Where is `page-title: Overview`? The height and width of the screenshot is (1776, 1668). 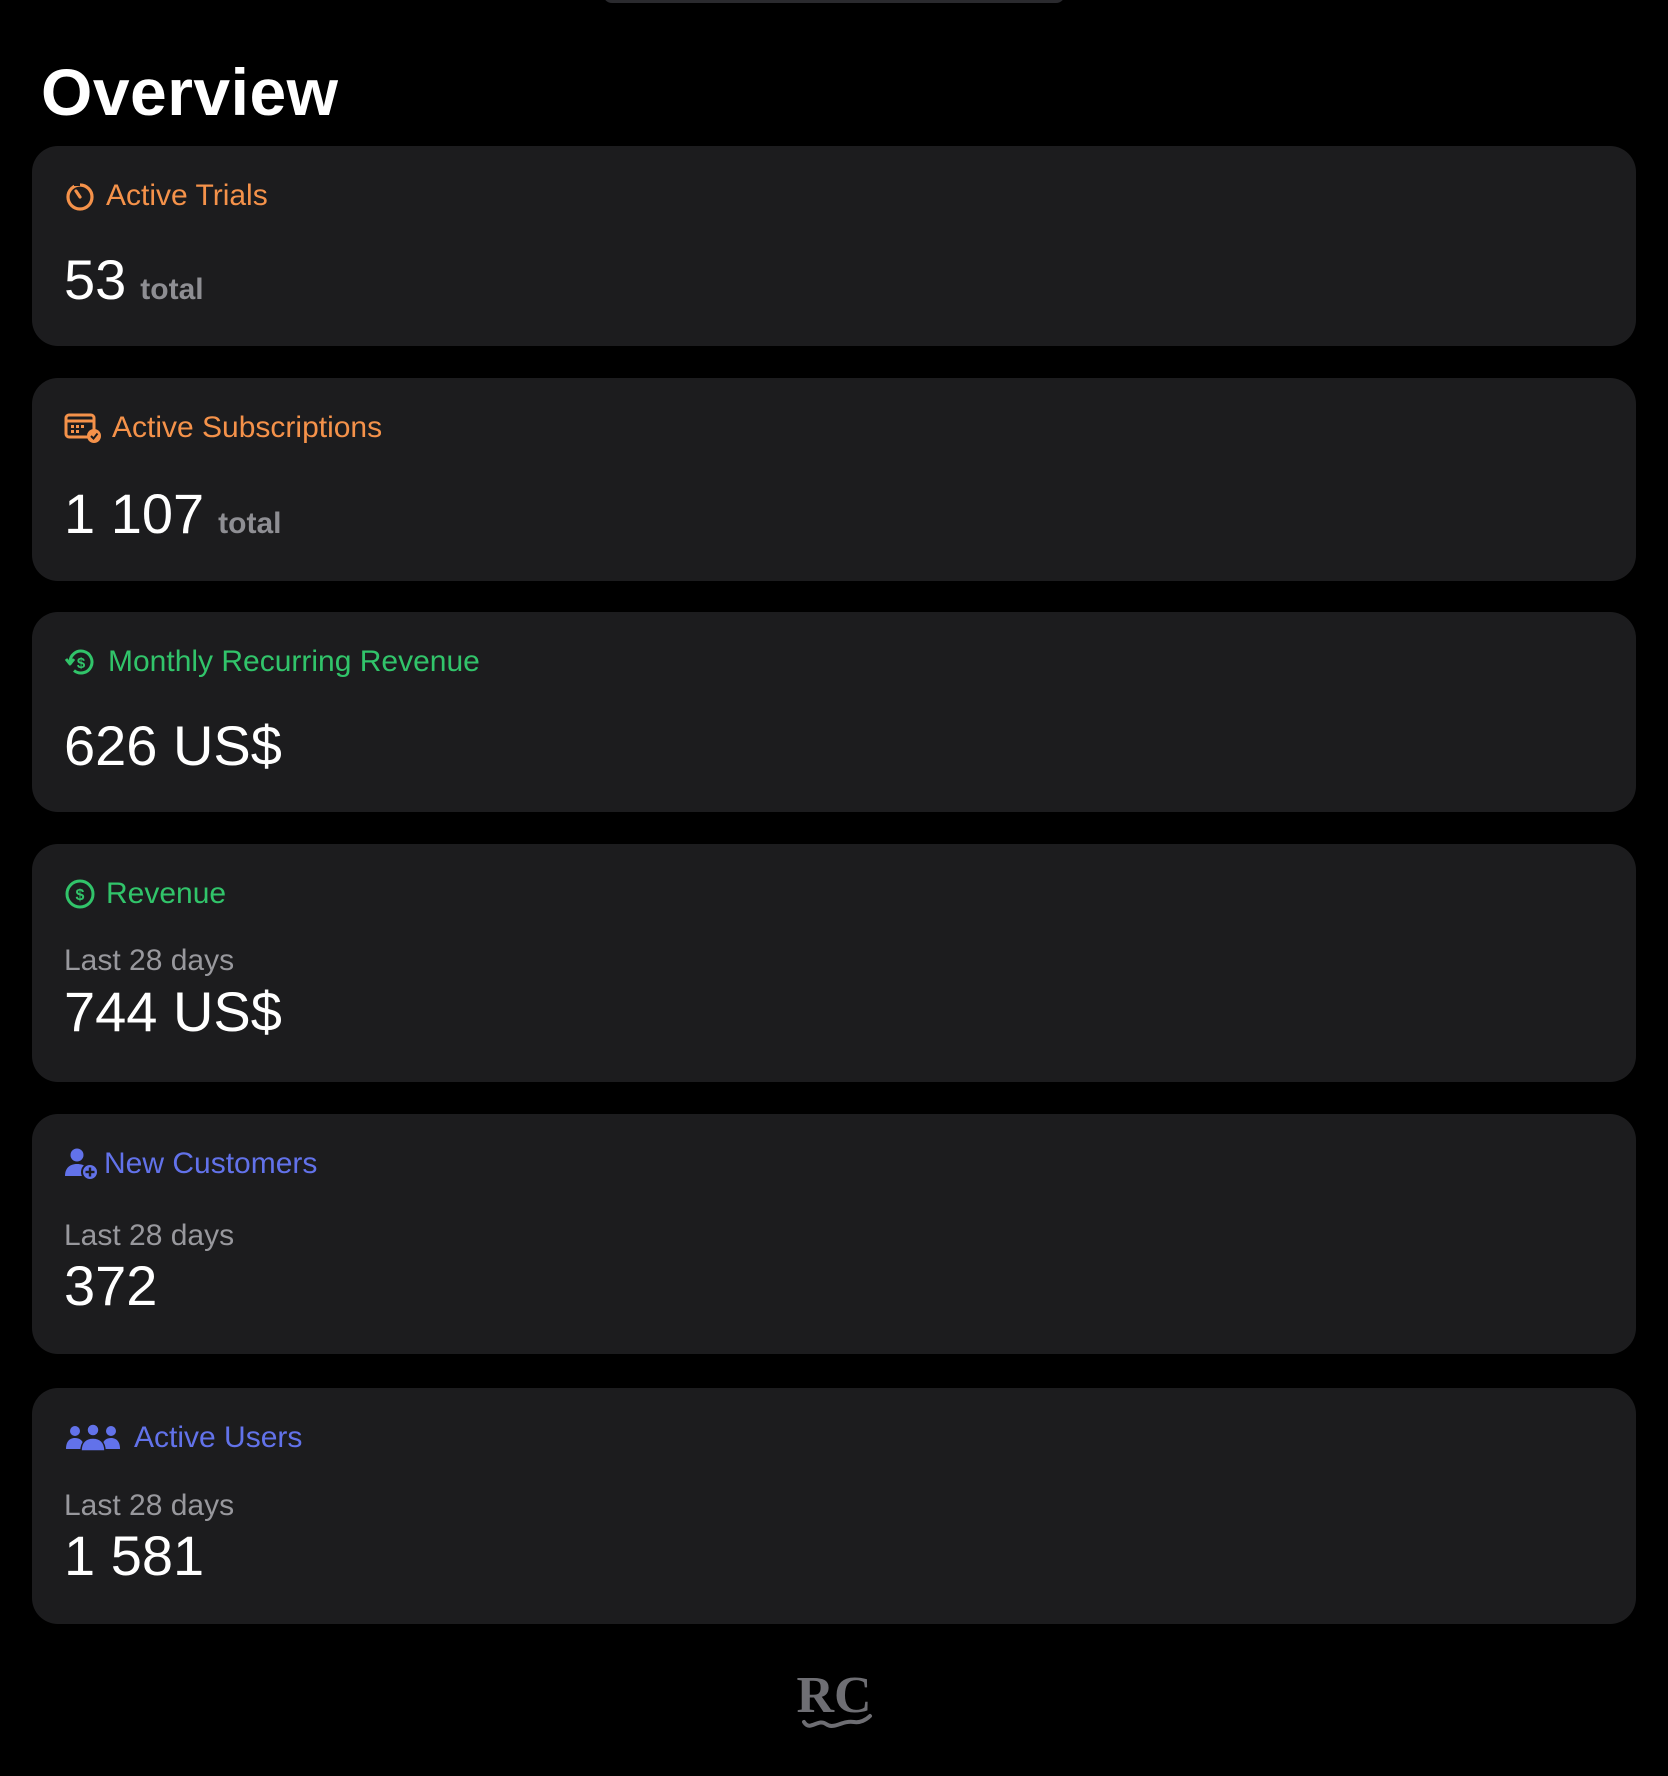
page-title: Overview is located at coordinates (190, 92).